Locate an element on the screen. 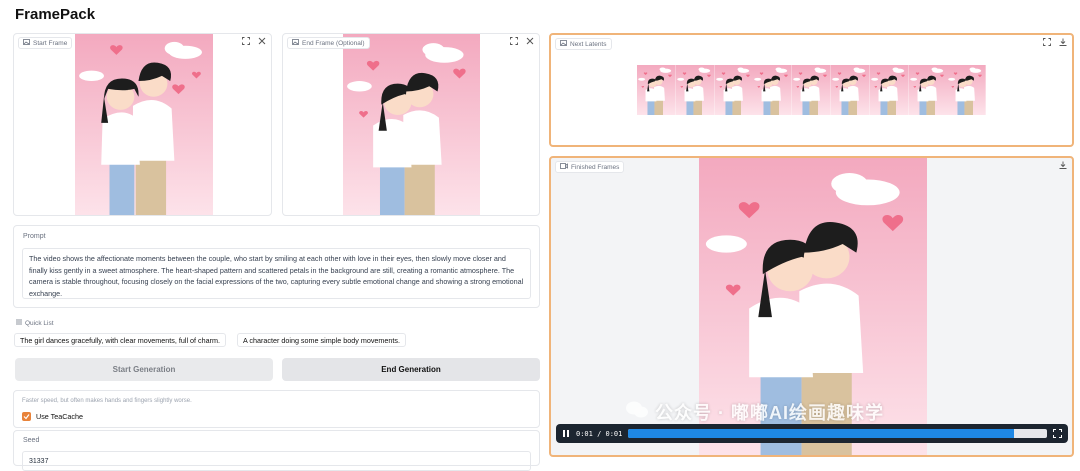  next-latents-image is located at coordinates (812, 90).